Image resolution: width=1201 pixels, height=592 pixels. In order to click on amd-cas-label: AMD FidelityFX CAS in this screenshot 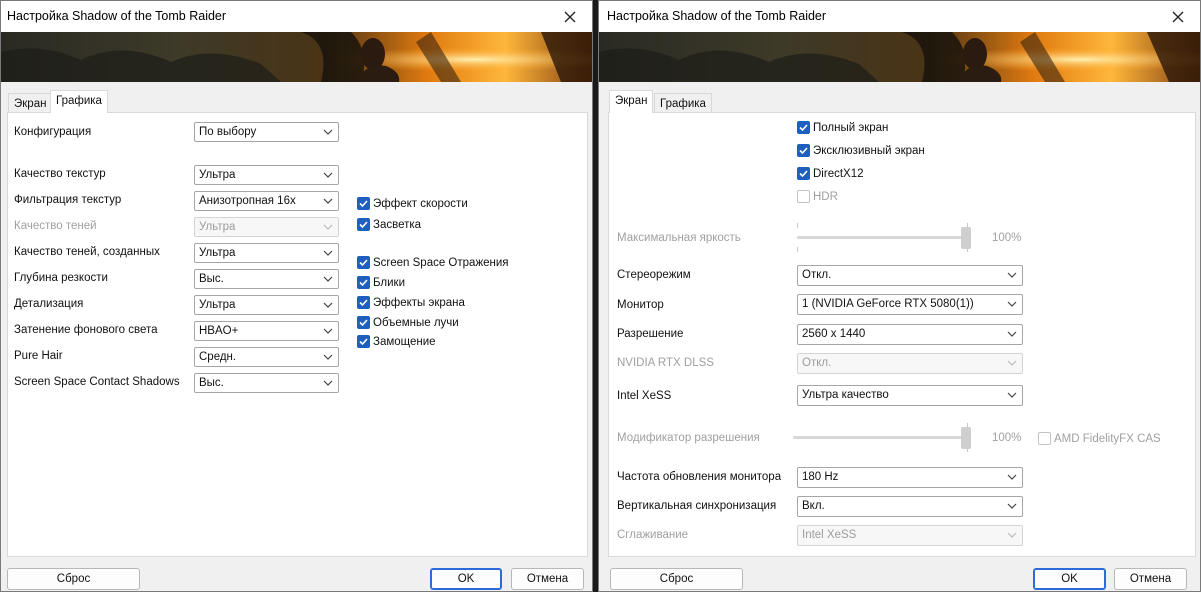, I will do `click(1107, 438)`.